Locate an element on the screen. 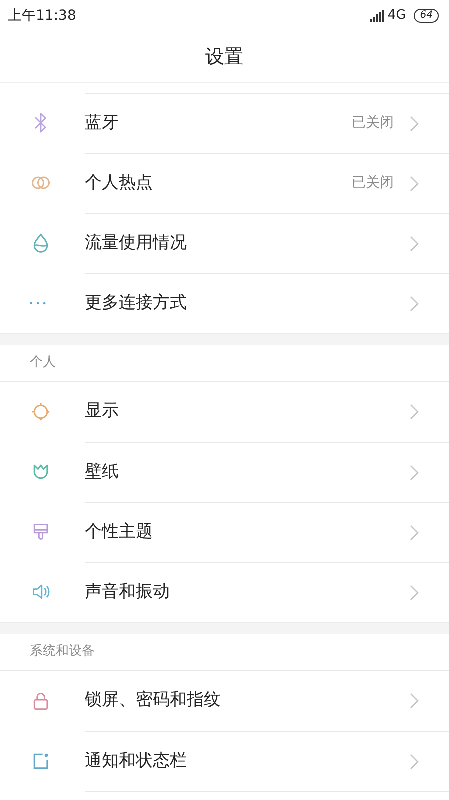 The image size is (449, 800). row-label: 个性主题 is located at coordinates (119, 532).